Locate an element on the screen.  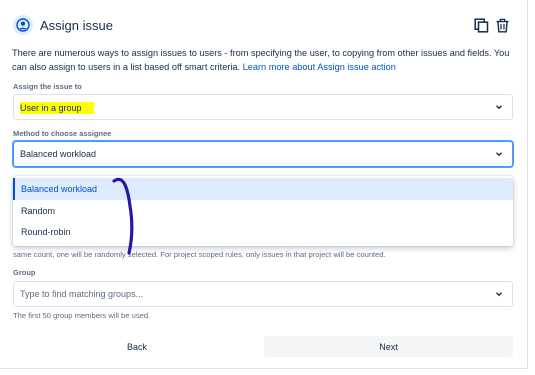
next-button: Next is located at coordinates (388, 346).